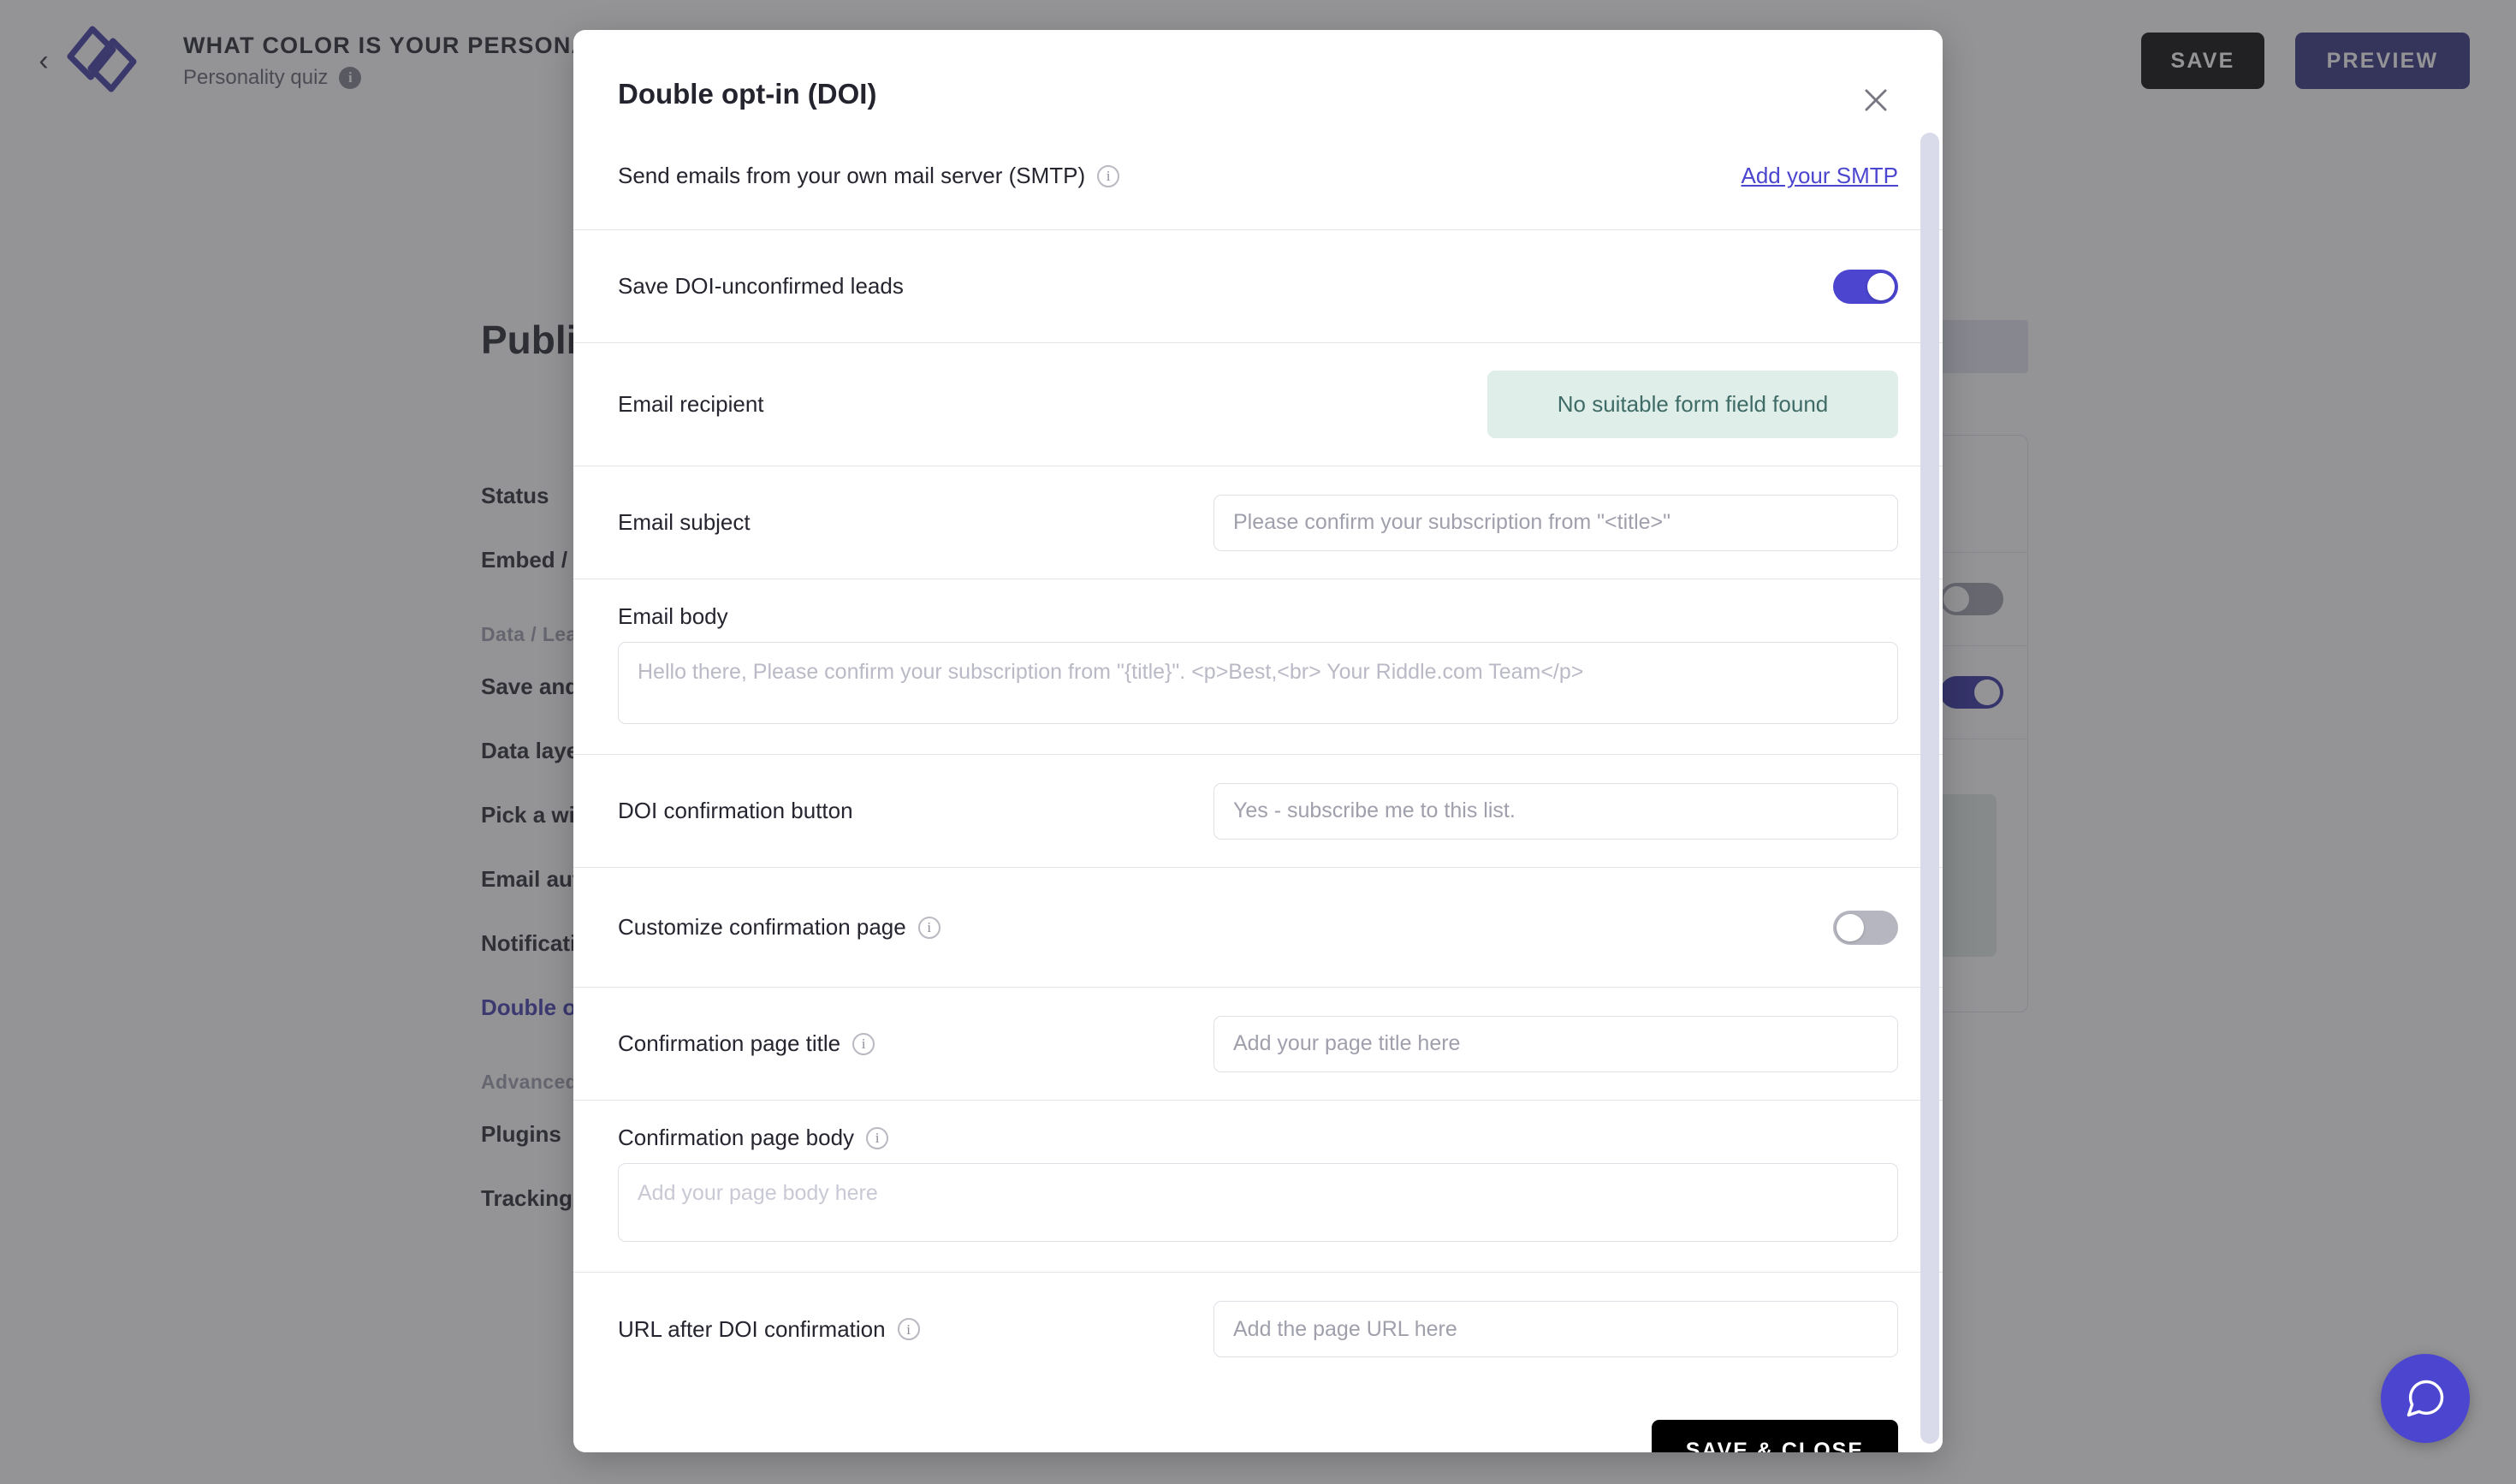 The height and width of the screenshot is (1484, 2516). What do you see at coordinates (747, 94) in the screenshot?
I see `modal-title: Double opt-in (DOI)` at bounding box center [747, 94].